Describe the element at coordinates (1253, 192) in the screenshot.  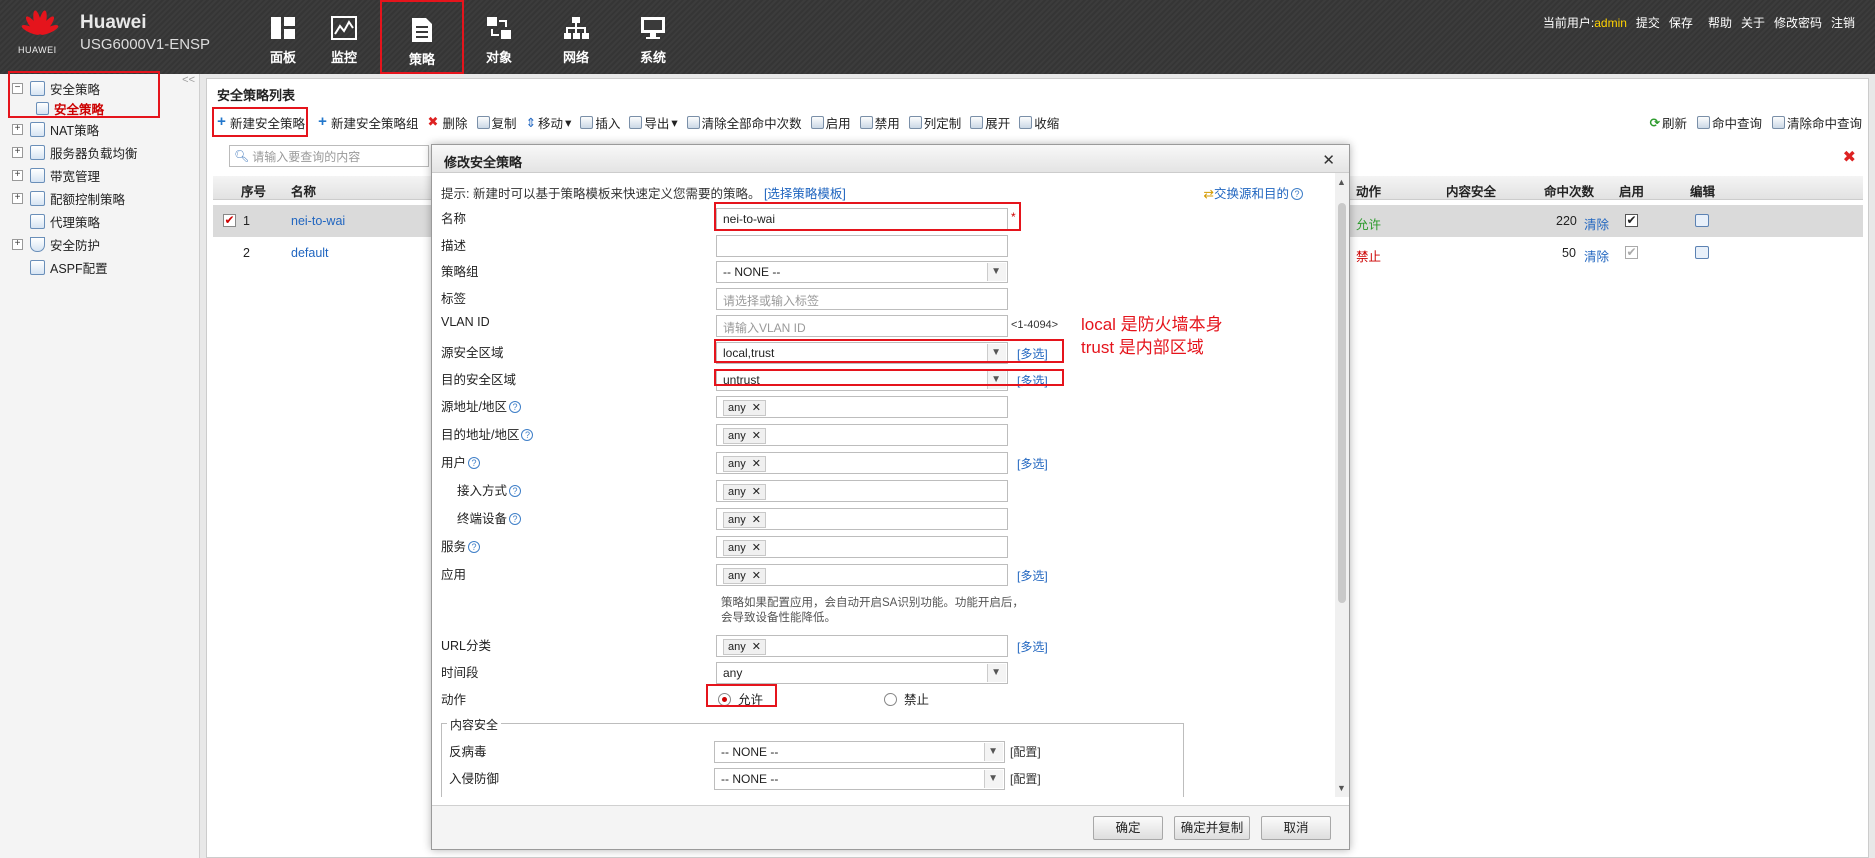
I see `swap-src-dst-link: ⇄交换源和目的?` at that location.